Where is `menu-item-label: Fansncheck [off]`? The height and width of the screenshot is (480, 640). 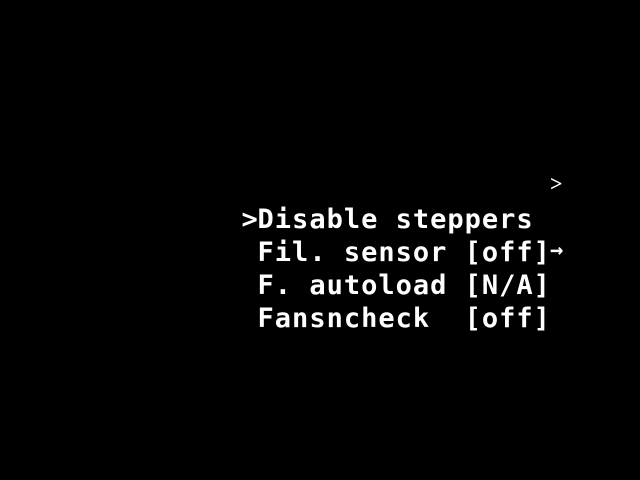
menu-item-label: Fansncheck [off] is located at coordinates (404, 318).